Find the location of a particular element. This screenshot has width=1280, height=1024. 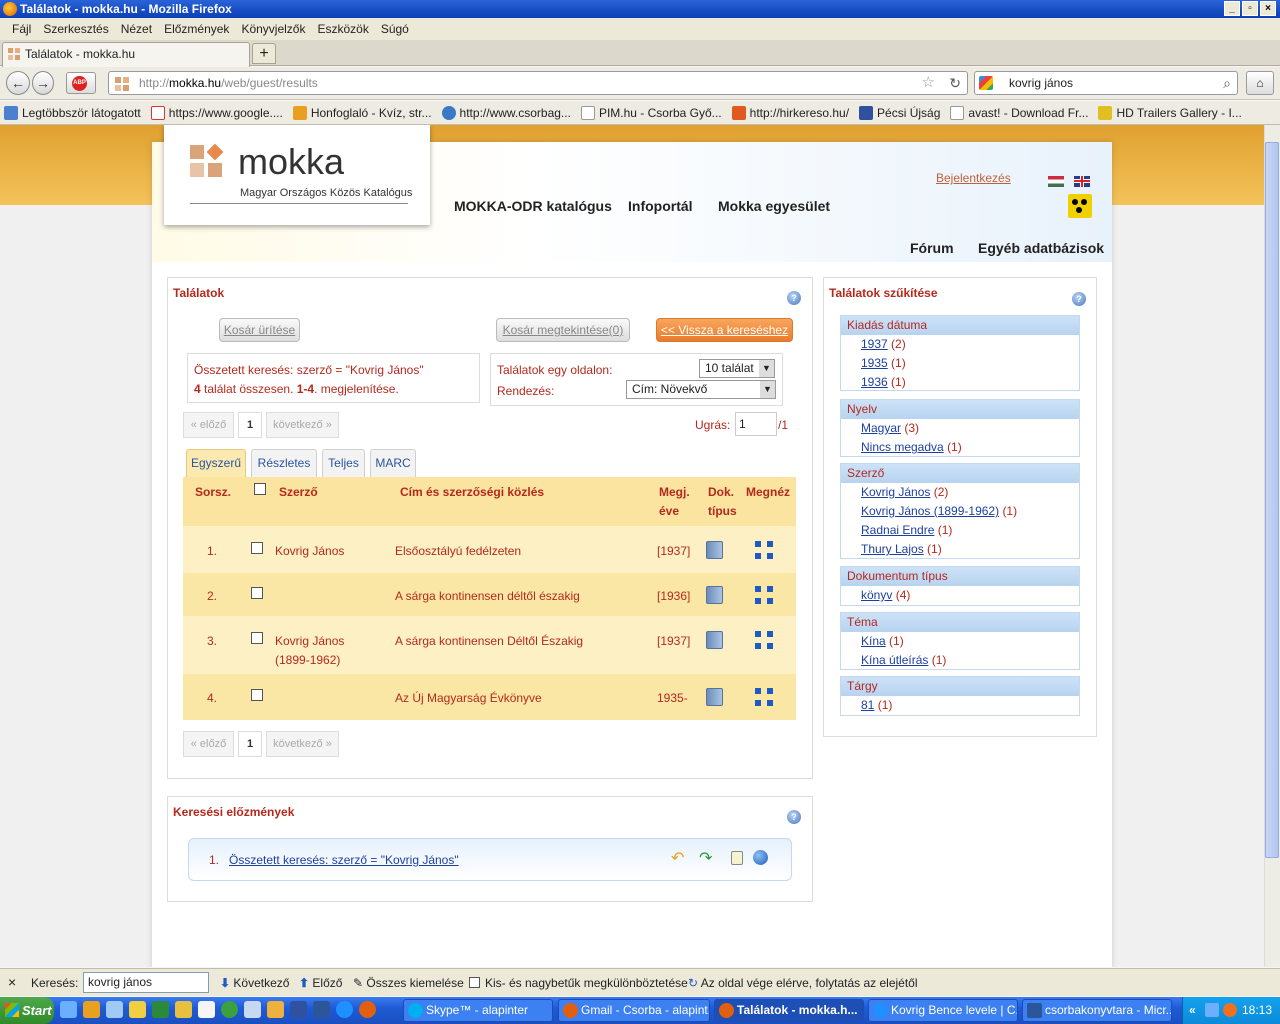

bookmark-item: http://hirkereso.hu/ is located at coordinates (790, 112).